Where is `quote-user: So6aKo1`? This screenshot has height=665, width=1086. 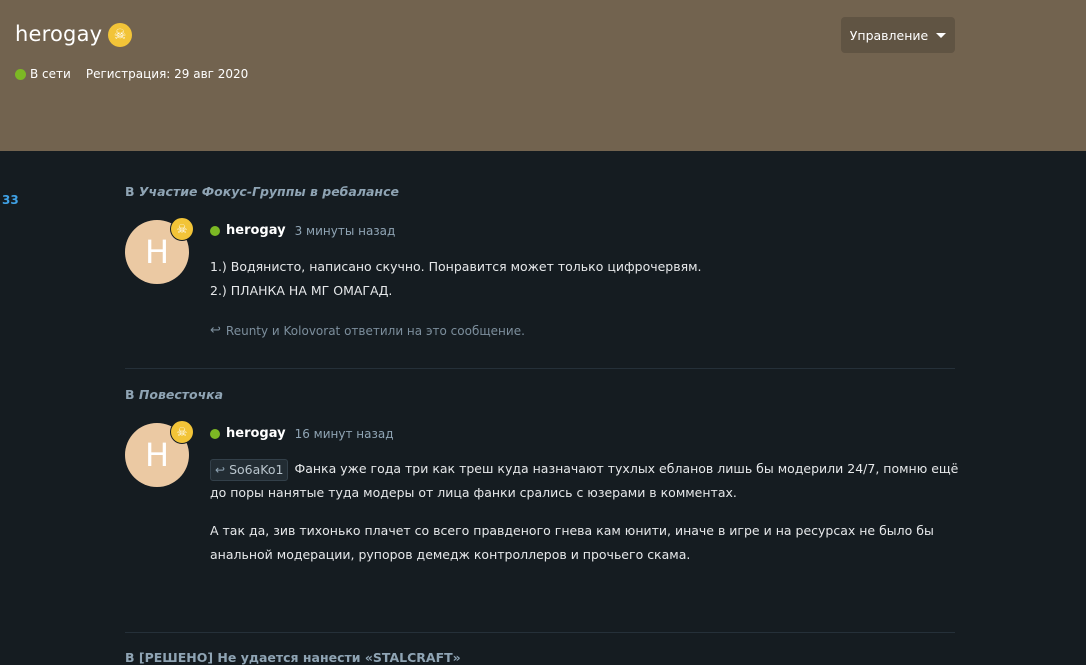
quote-user: So6aKo1 is located at coordinates (256, 469).